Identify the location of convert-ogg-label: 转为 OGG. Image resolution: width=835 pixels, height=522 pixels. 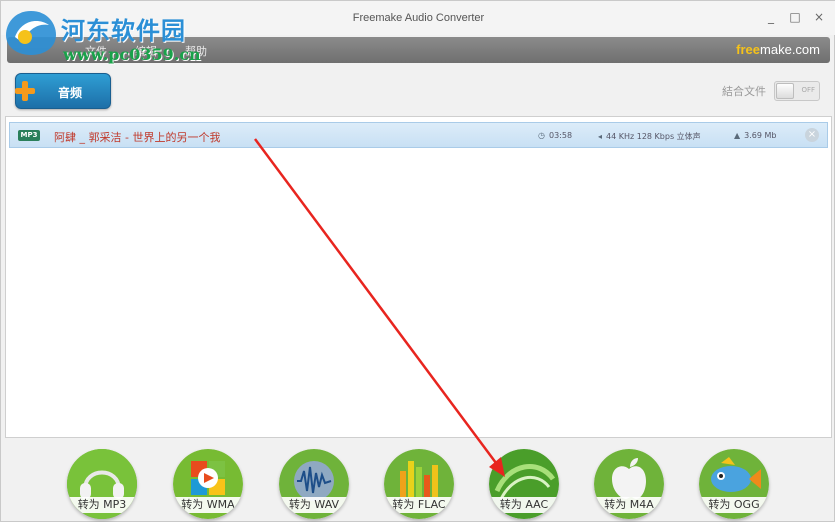
(734, 505).